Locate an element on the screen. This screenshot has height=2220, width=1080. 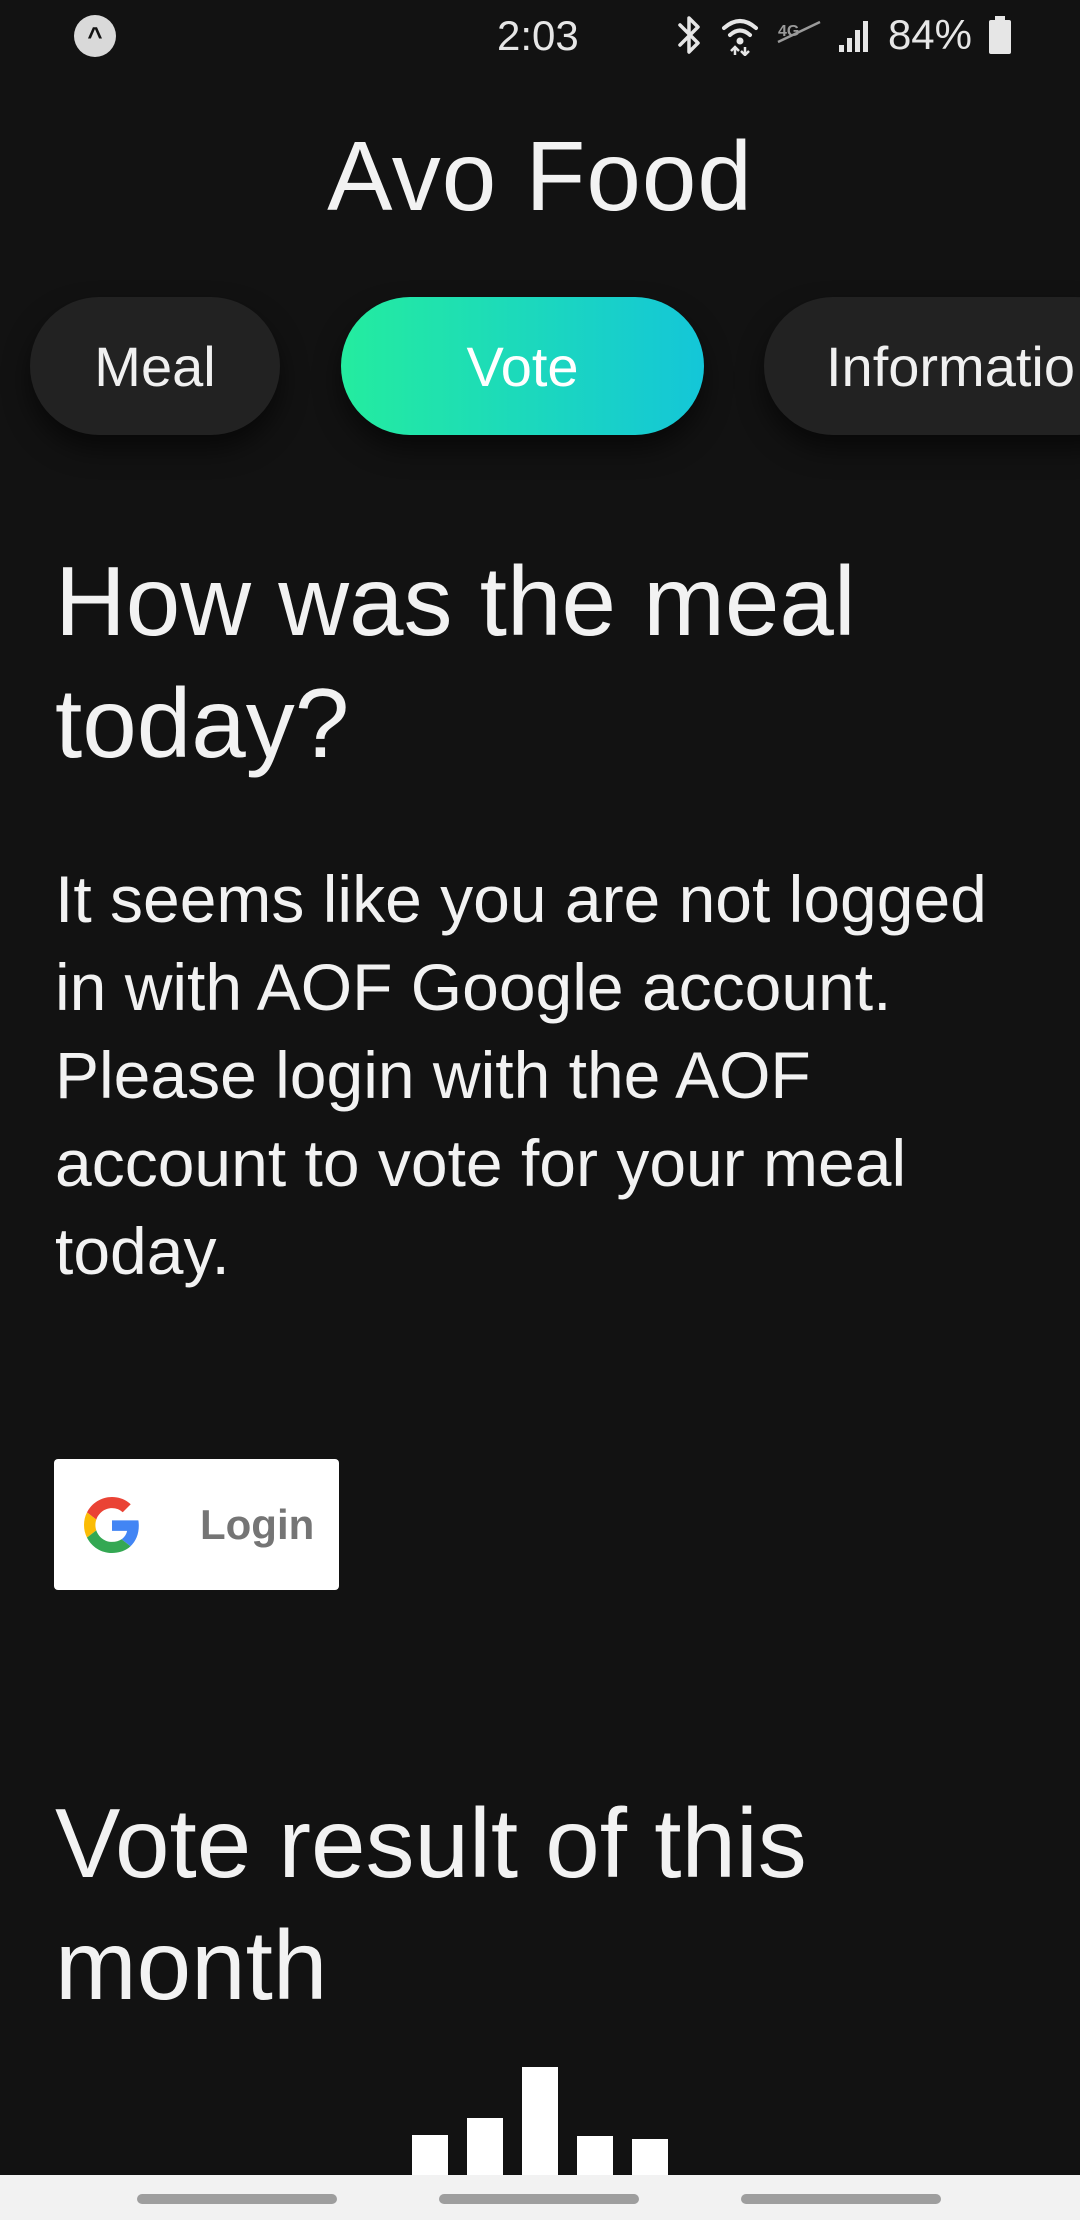
nav-handle-center is located at coordinates (539, 2199).